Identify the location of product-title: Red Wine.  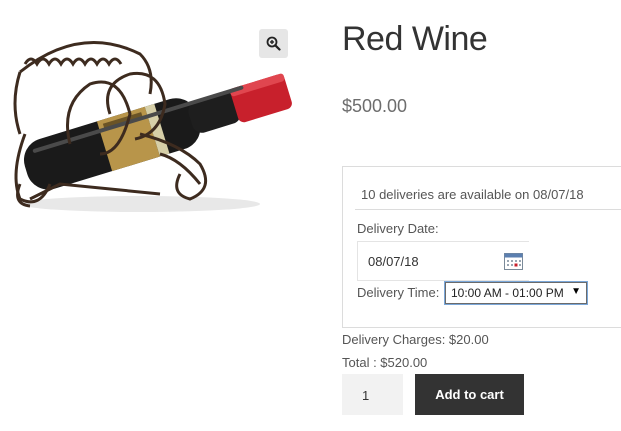
(415, 39).